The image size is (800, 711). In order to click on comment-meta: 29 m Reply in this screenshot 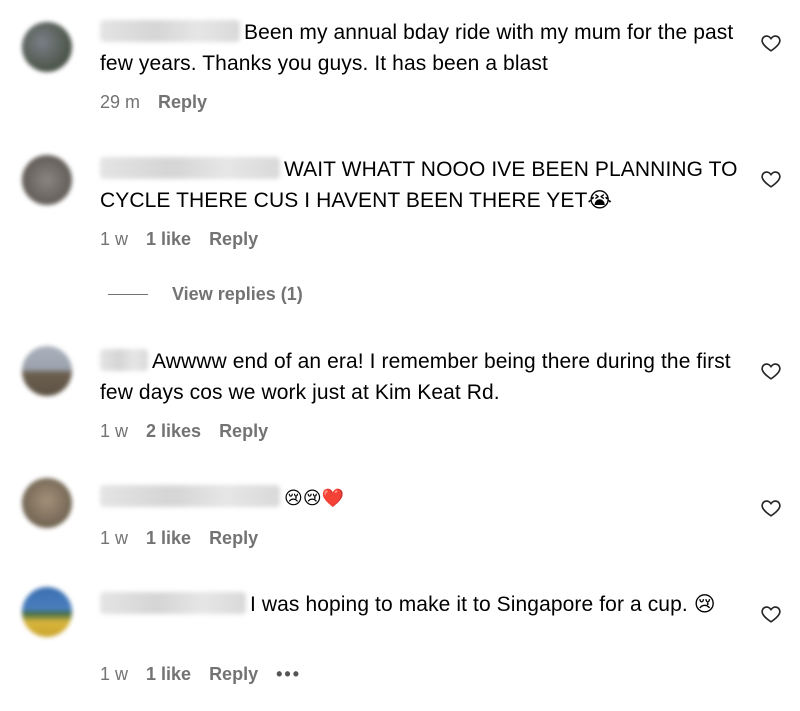, I will do `click(153, 102)`.